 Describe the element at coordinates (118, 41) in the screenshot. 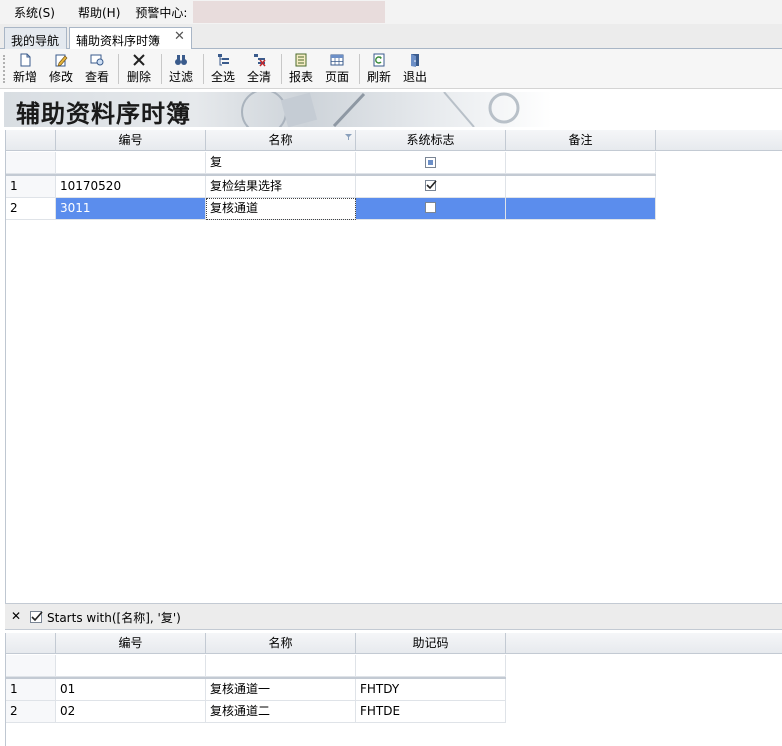

I see `tab-label: 辅助资料序时簿` at that location.